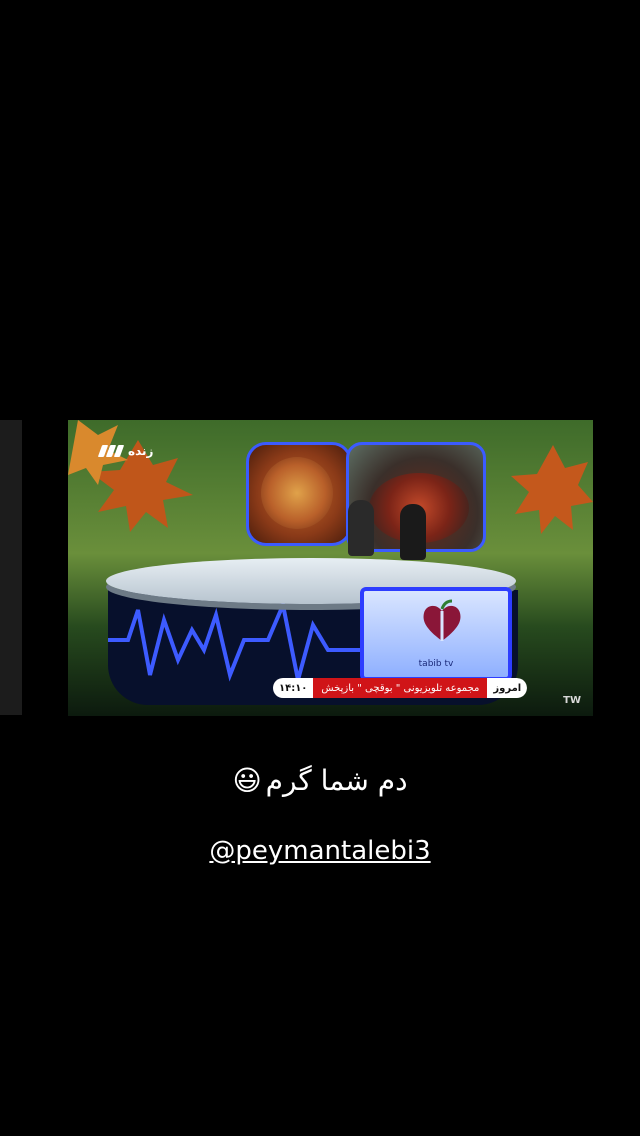  I want to click on tabib-logo-panel: tabib tv, so click(436, 634).